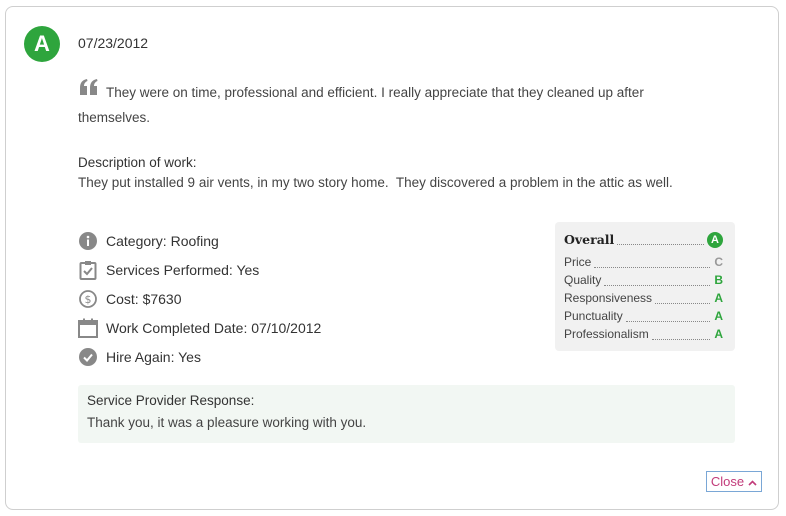  I want to click on clipboard-check-icon, so click(88, 270).